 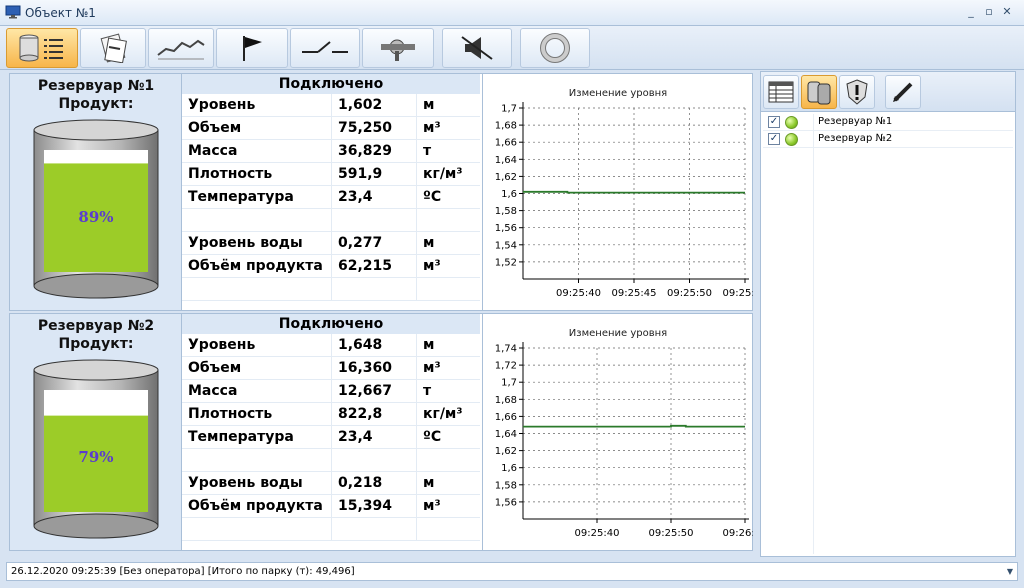 What do you see at coordinates (374, 460) in the screenshot?
I see `param-value` at bounding box center [374, 460].